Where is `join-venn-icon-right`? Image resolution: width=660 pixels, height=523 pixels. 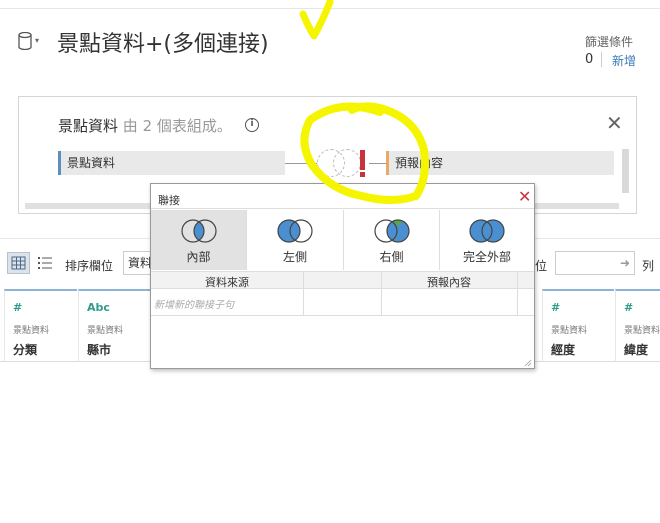 join-venn-icon-right is located at coordinates (347, 163).